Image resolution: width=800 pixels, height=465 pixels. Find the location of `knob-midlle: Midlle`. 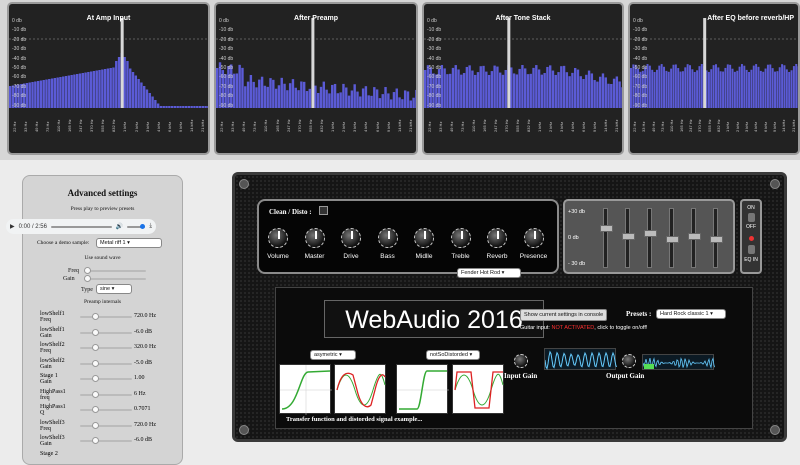

knob-midlle: Midlle is located at coordinates (424, 244).